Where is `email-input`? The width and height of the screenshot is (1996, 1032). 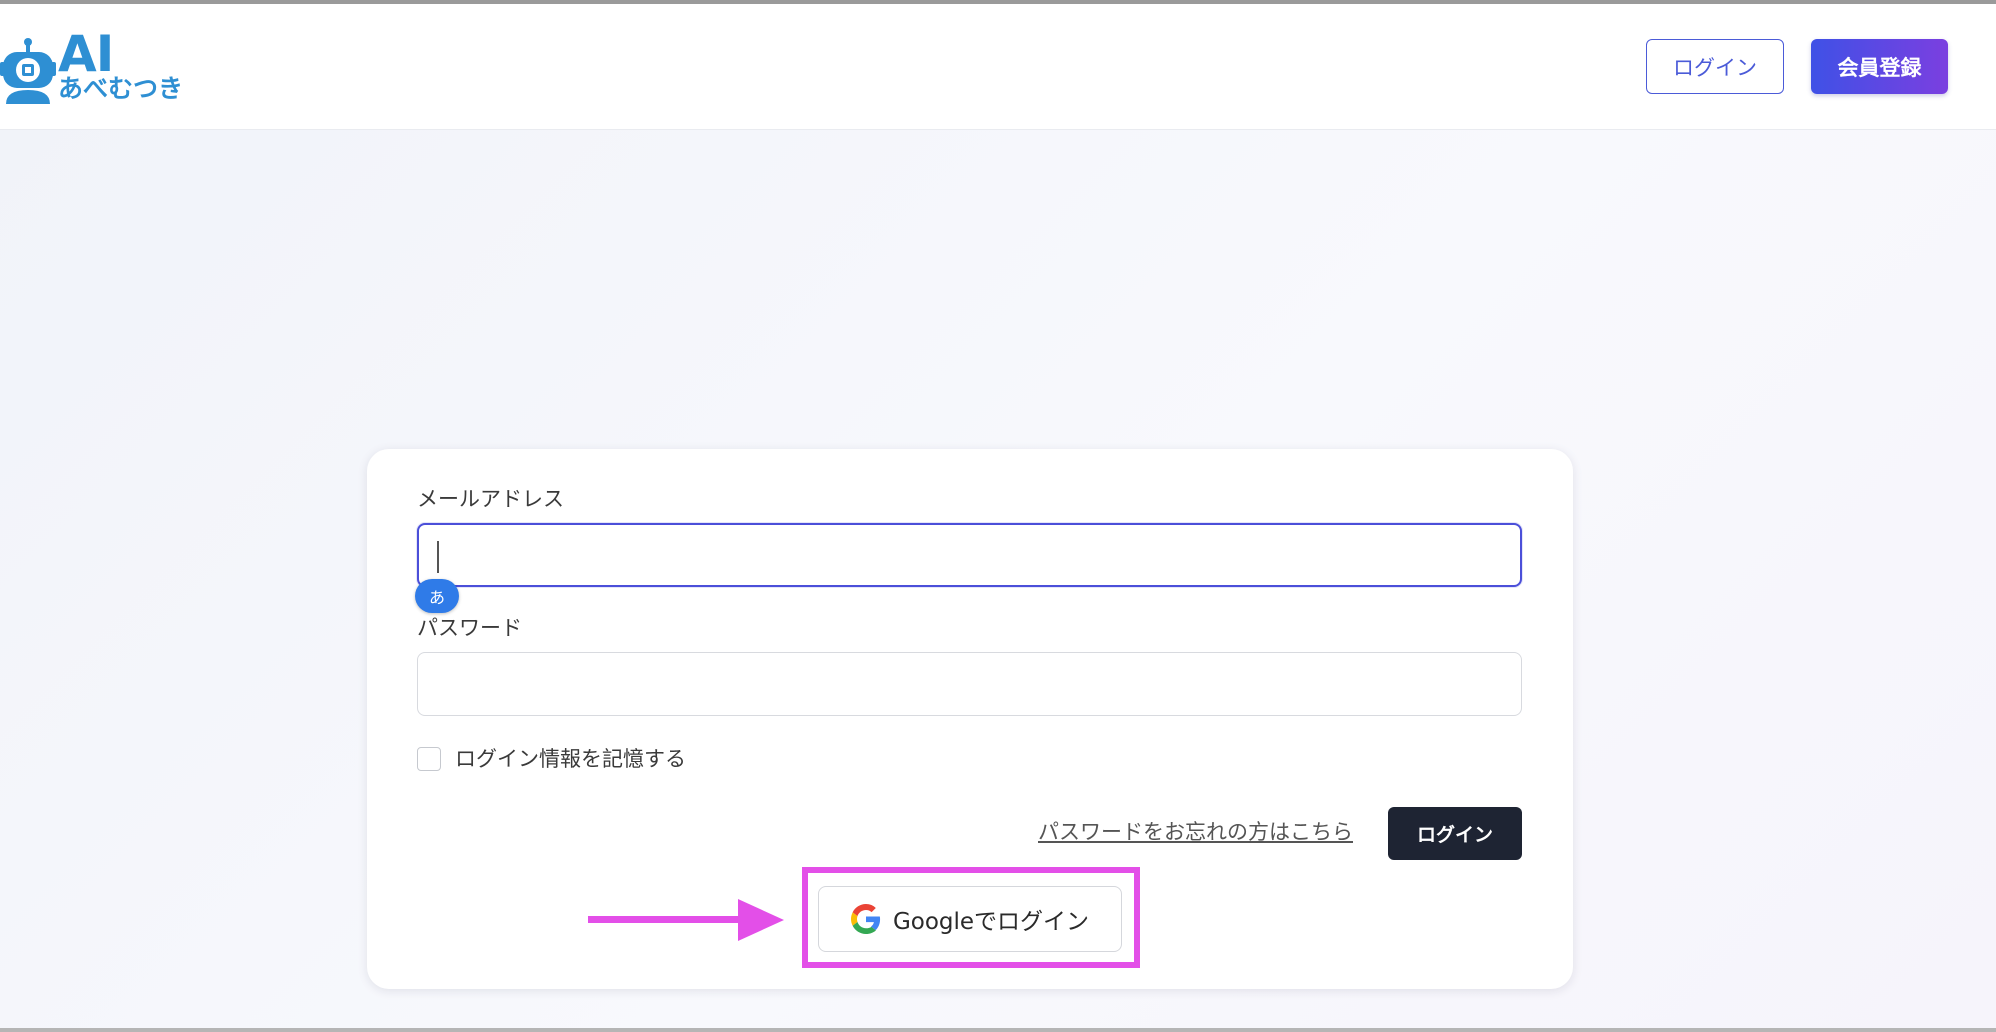
email-input is located at coordinates (969, 555).